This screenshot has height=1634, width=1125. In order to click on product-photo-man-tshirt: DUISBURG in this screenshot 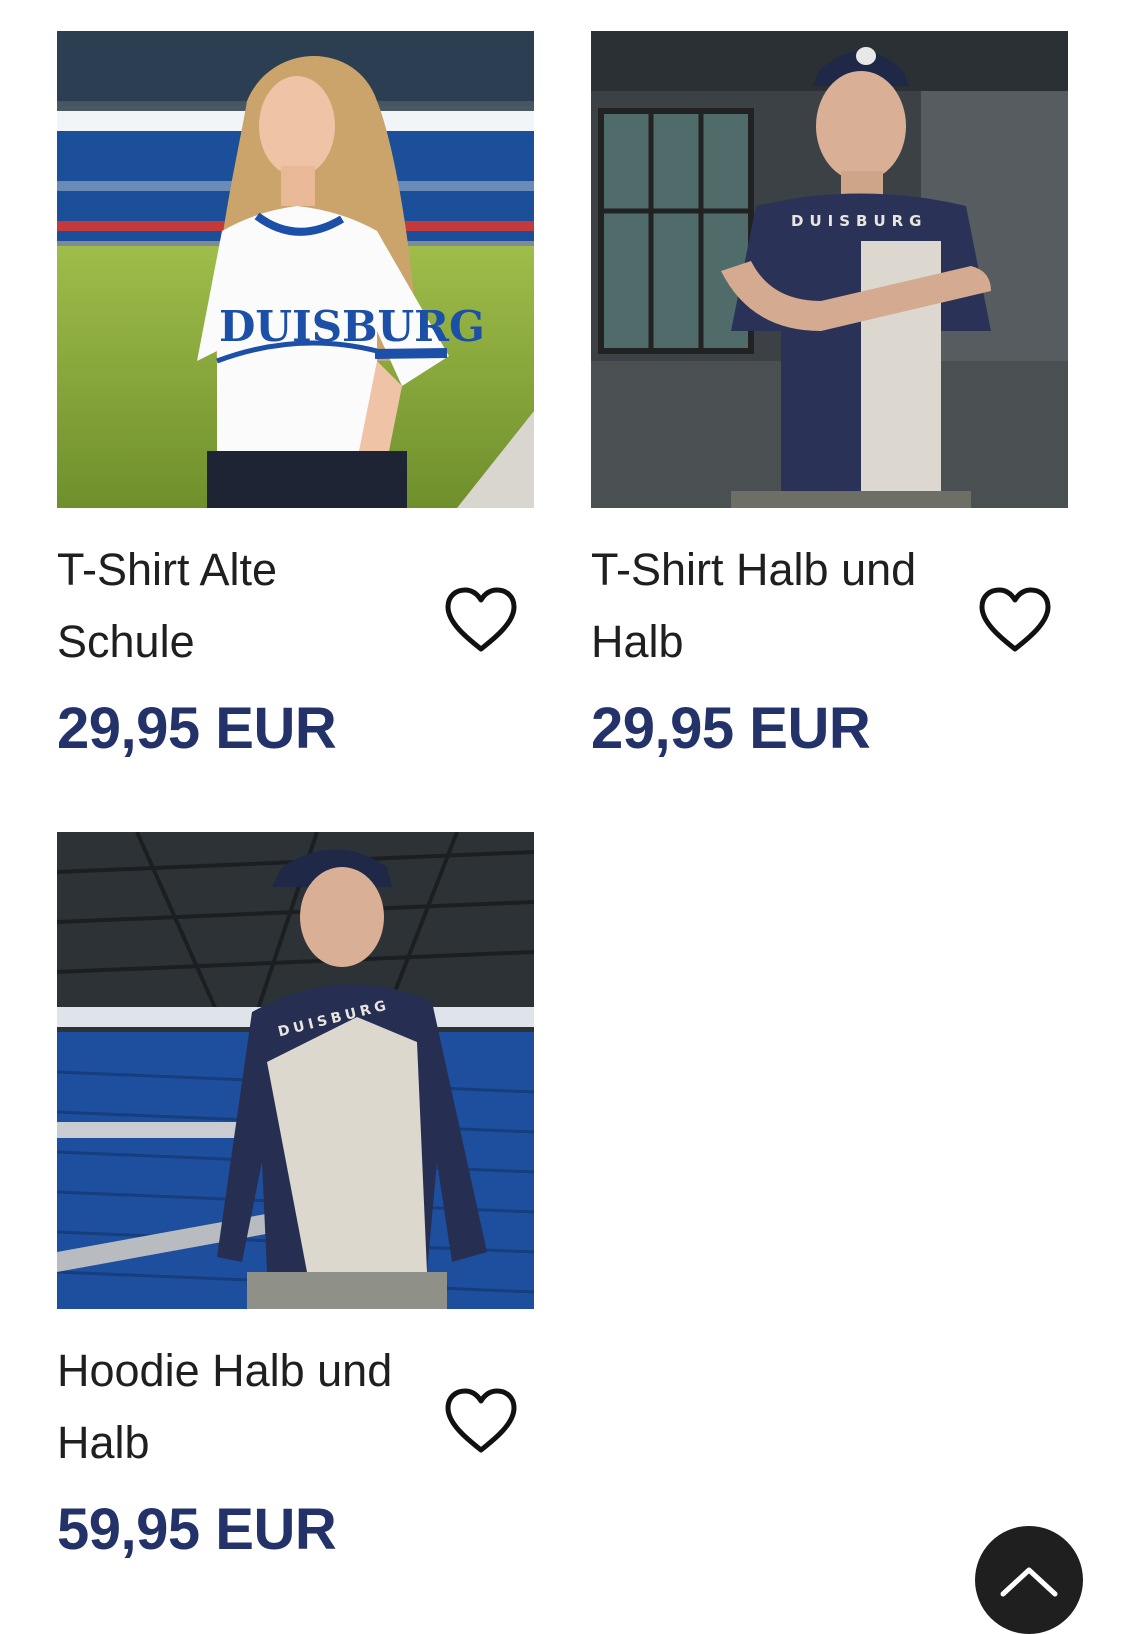, I will do `click(829, 269)`.